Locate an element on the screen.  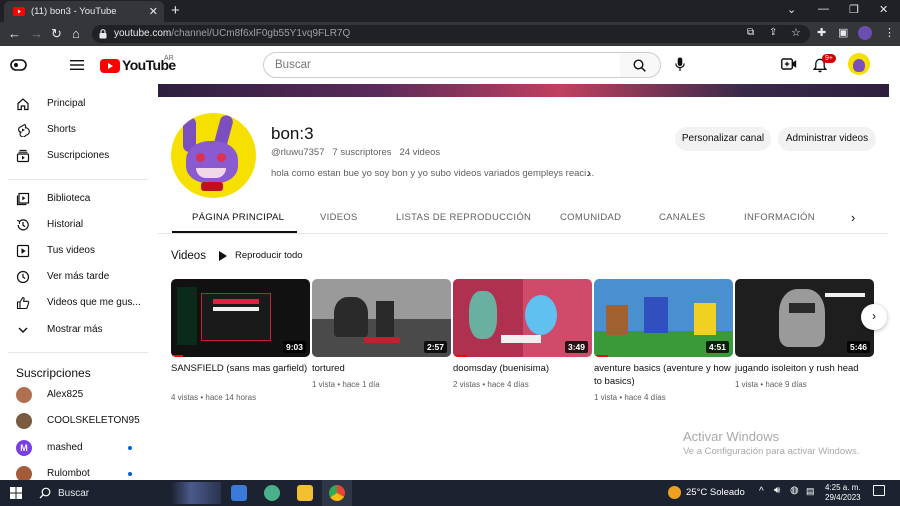
sidebar-item-historial: Historial is located at coordinates (75, 225).